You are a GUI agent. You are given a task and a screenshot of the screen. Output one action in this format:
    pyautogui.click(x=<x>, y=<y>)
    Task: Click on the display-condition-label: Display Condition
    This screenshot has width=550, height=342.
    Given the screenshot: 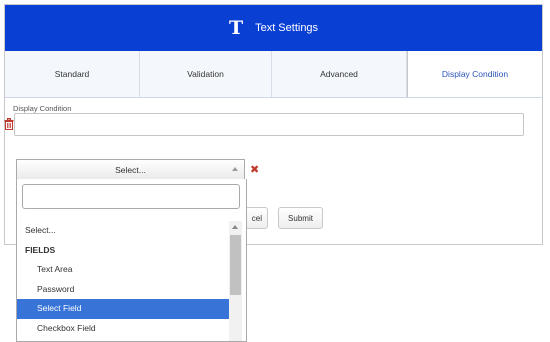 What is the action you would take?
    pyautogui.click(x=42, y=108)
    